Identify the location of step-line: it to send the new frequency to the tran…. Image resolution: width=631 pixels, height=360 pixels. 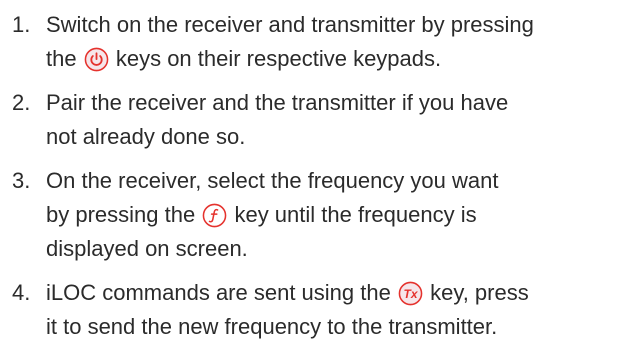
(272, 326).